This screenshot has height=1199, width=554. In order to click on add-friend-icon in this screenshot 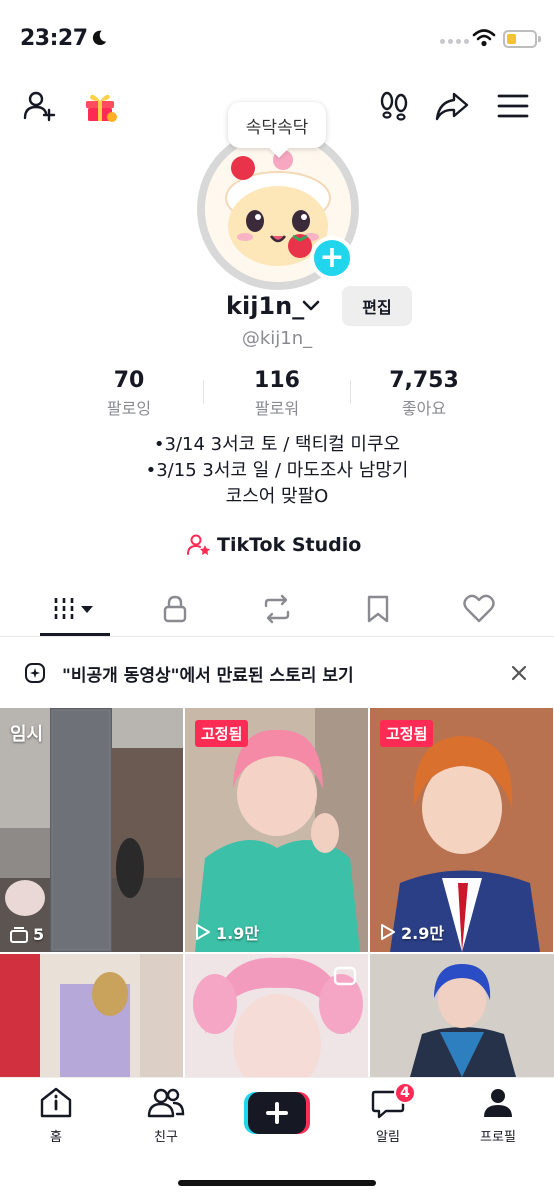, I will do `click(40, 106)`.